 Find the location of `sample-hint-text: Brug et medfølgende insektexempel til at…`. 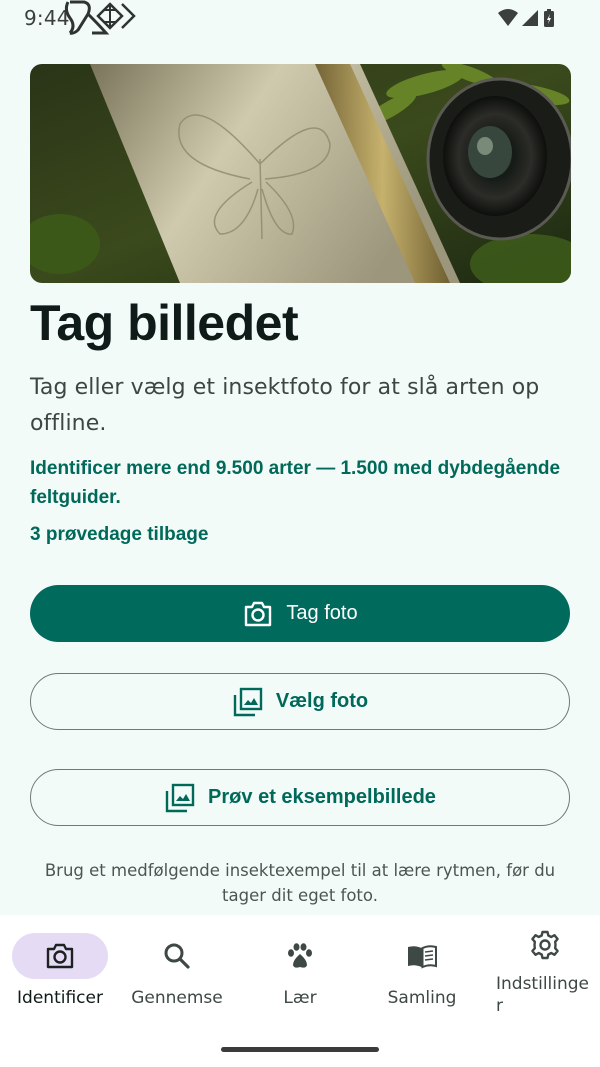

sample-hint-text: Brug et medfølgende insektexempel til at… is located at coordinates (300, 883).